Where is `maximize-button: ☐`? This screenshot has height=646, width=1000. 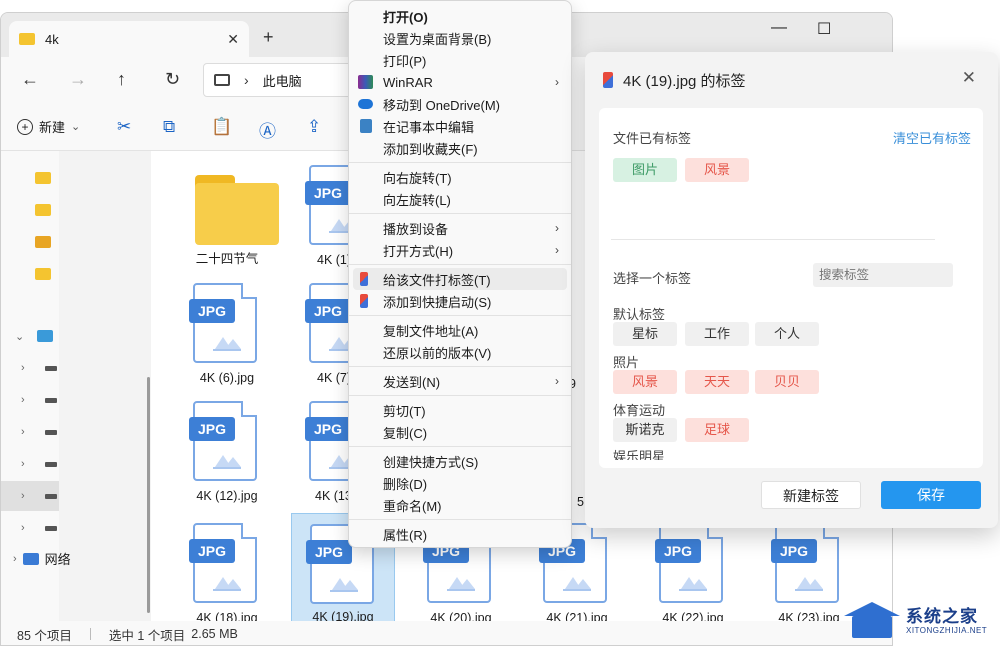 maximize-button: ☐ is located at coordinates (824, 29).